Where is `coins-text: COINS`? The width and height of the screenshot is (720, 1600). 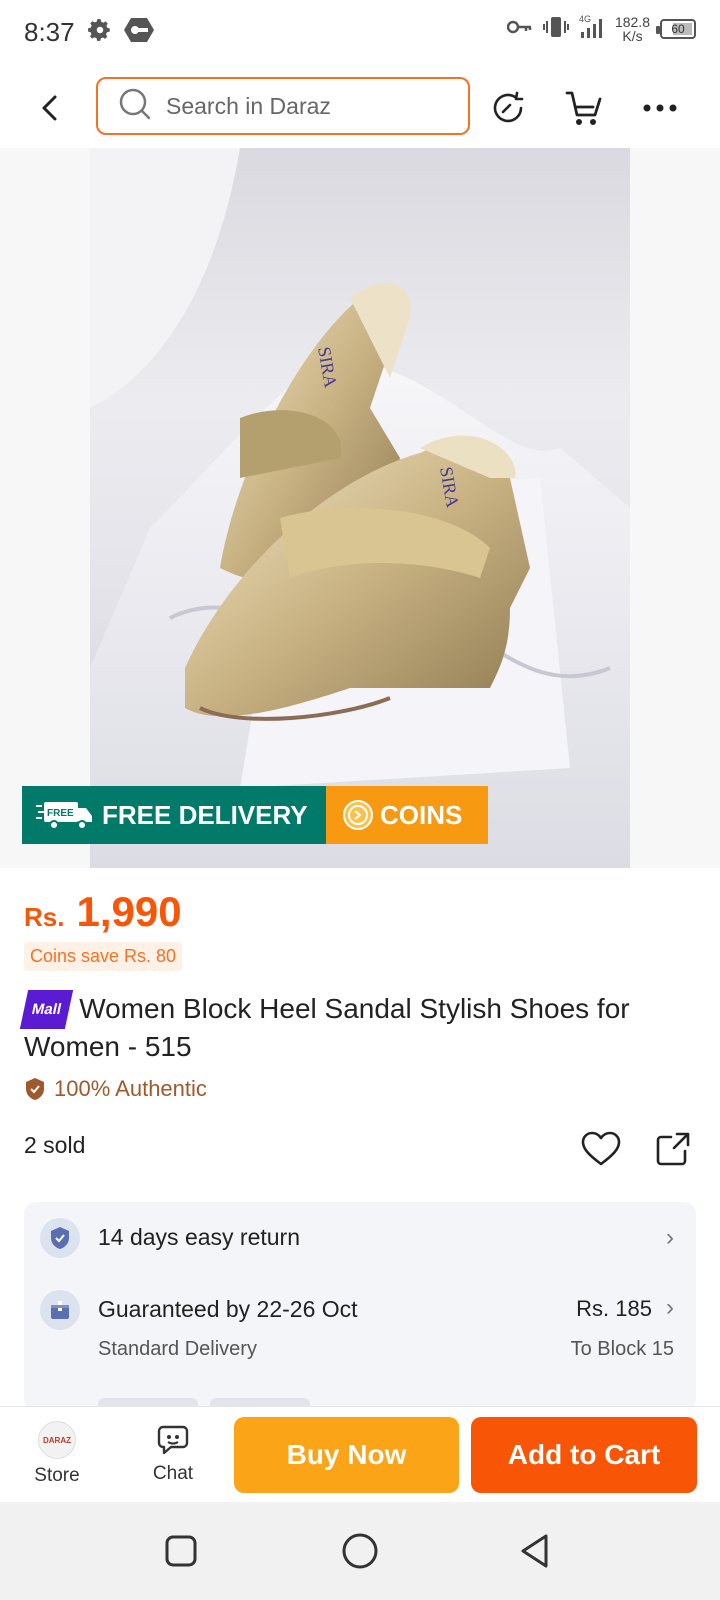 coins-text: COINS is located at coordinates (421, 814).